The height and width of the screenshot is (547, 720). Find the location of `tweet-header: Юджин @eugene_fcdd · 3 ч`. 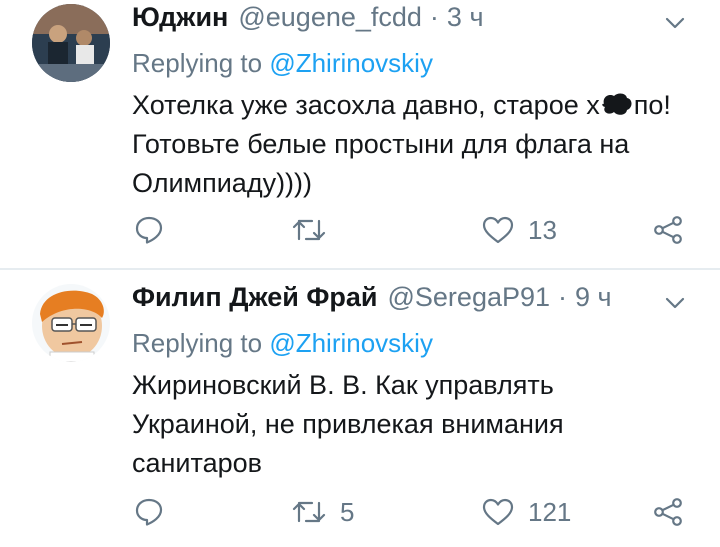

tweet-header: Юджин @eugene_fcdd · 3 ч is located at coordinates (396, 22).